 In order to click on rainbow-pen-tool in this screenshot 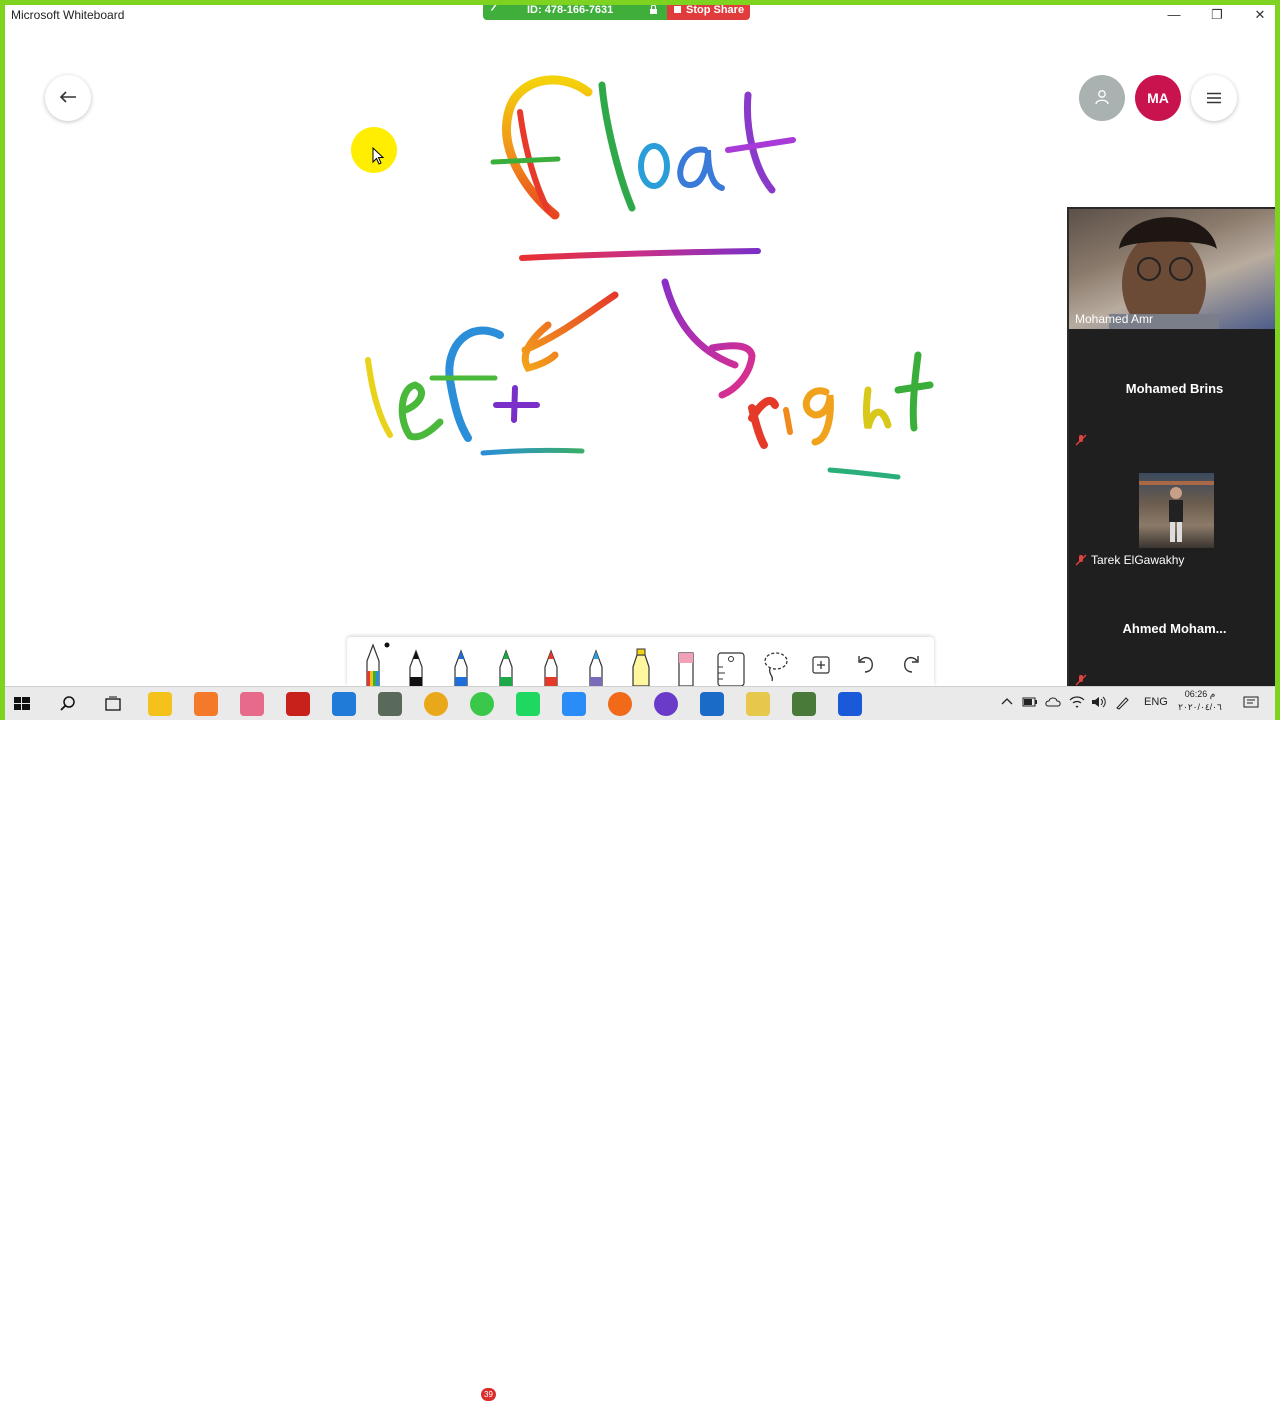, I will do `click(373, 664)`.